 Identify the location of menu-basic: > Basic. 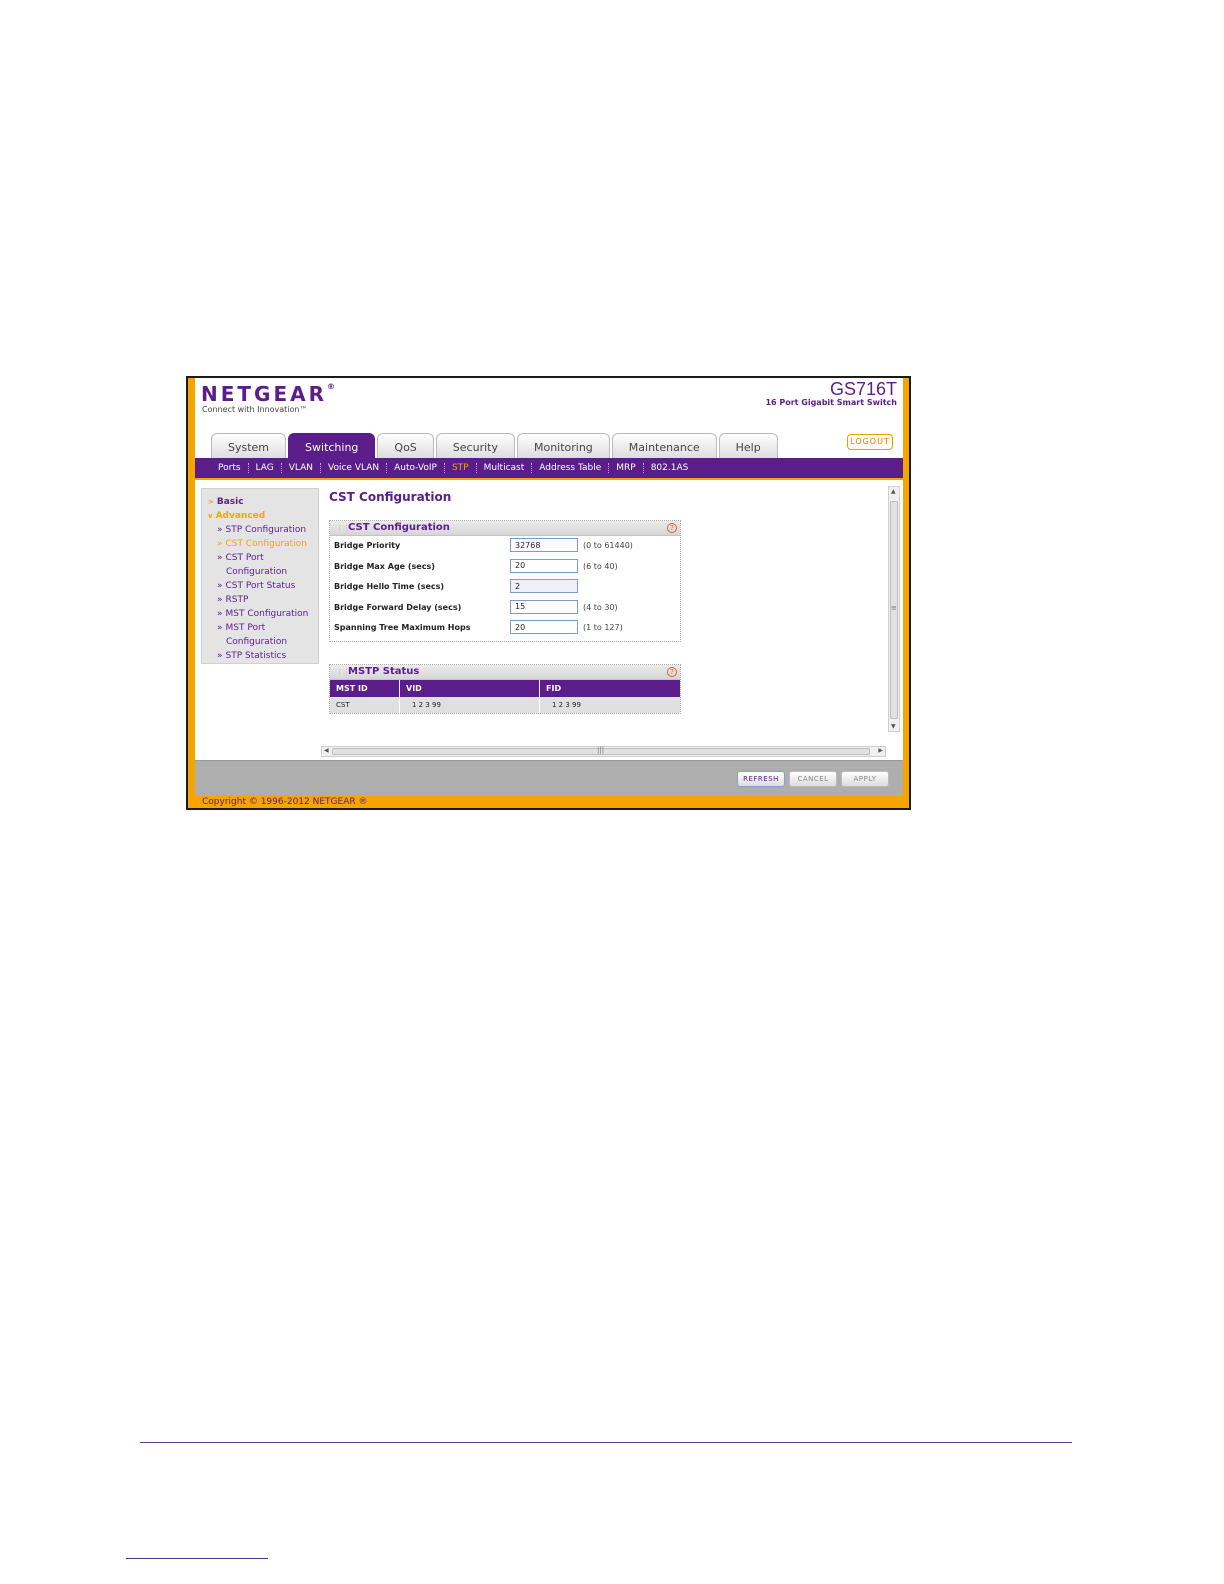
(260, 502).